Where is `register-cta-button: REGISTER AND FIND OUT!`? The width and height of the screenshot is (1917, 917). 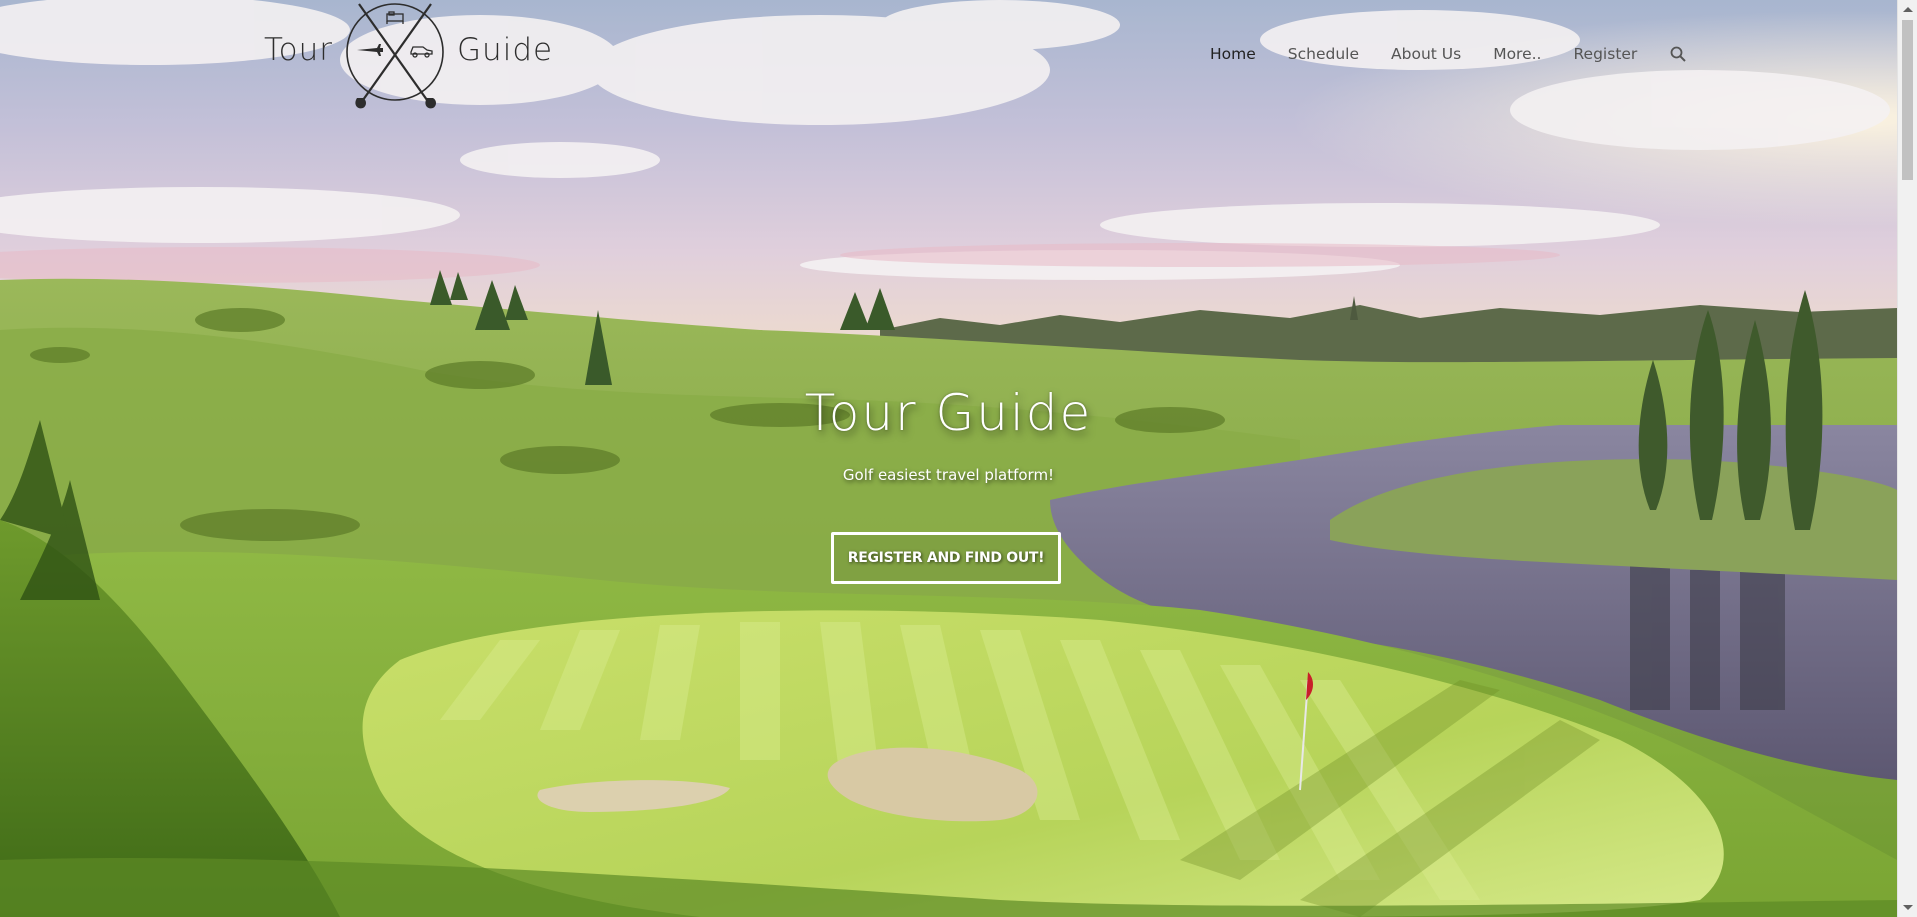 register-cta-button: REGISTER AND FIND OUT! is located at coordinates (946, 558).